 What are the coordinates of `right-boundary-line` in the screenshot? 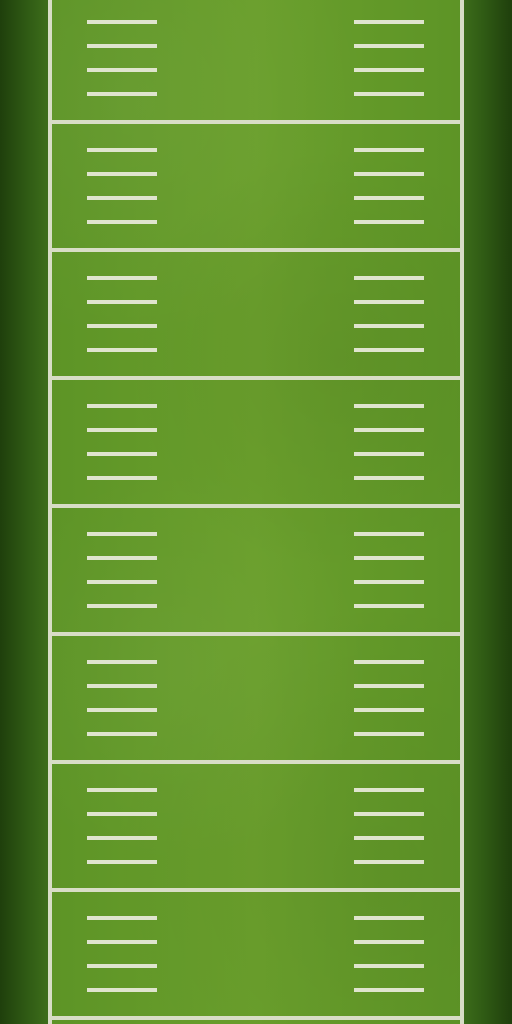 It's located at (462, 512).